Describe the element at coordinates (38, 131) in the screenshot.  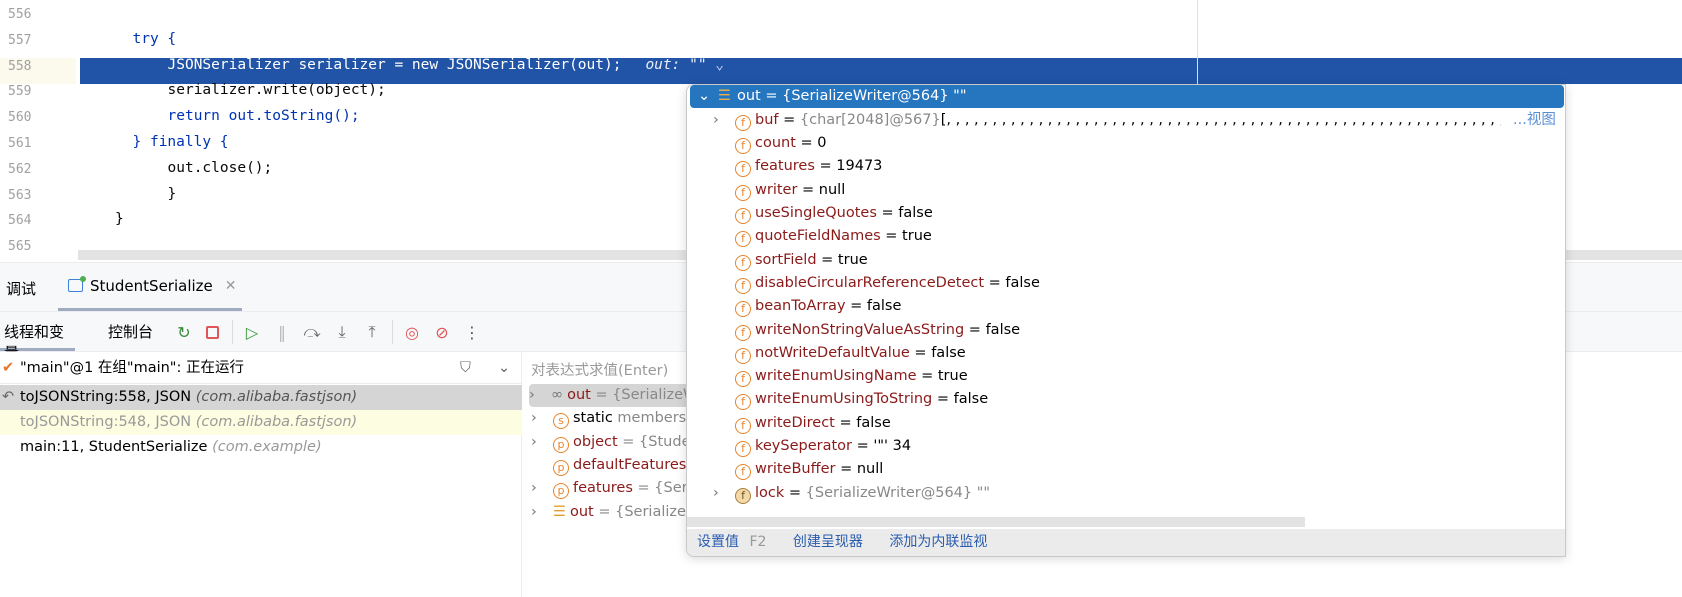
I see `line-gutter: 556 557 558 559 560 561 562 563 564 565` at that location.